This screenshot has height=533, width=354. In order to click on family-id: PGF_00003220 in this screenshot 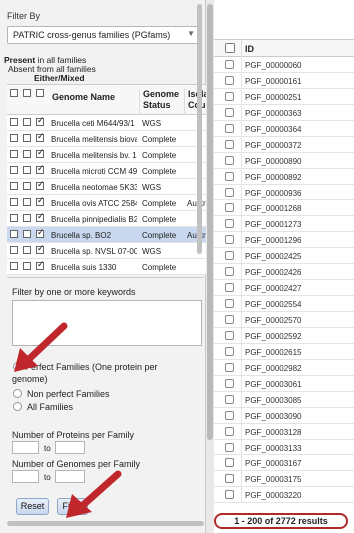, I will do `click(273, 495)`.